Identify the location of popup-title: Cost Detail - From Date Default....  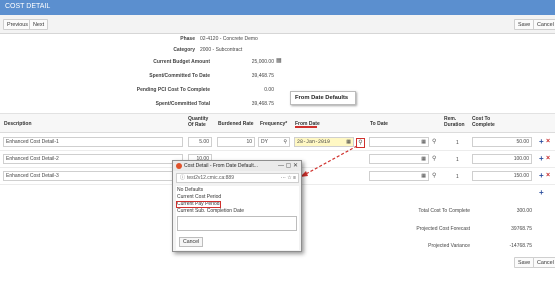
(221, 166).